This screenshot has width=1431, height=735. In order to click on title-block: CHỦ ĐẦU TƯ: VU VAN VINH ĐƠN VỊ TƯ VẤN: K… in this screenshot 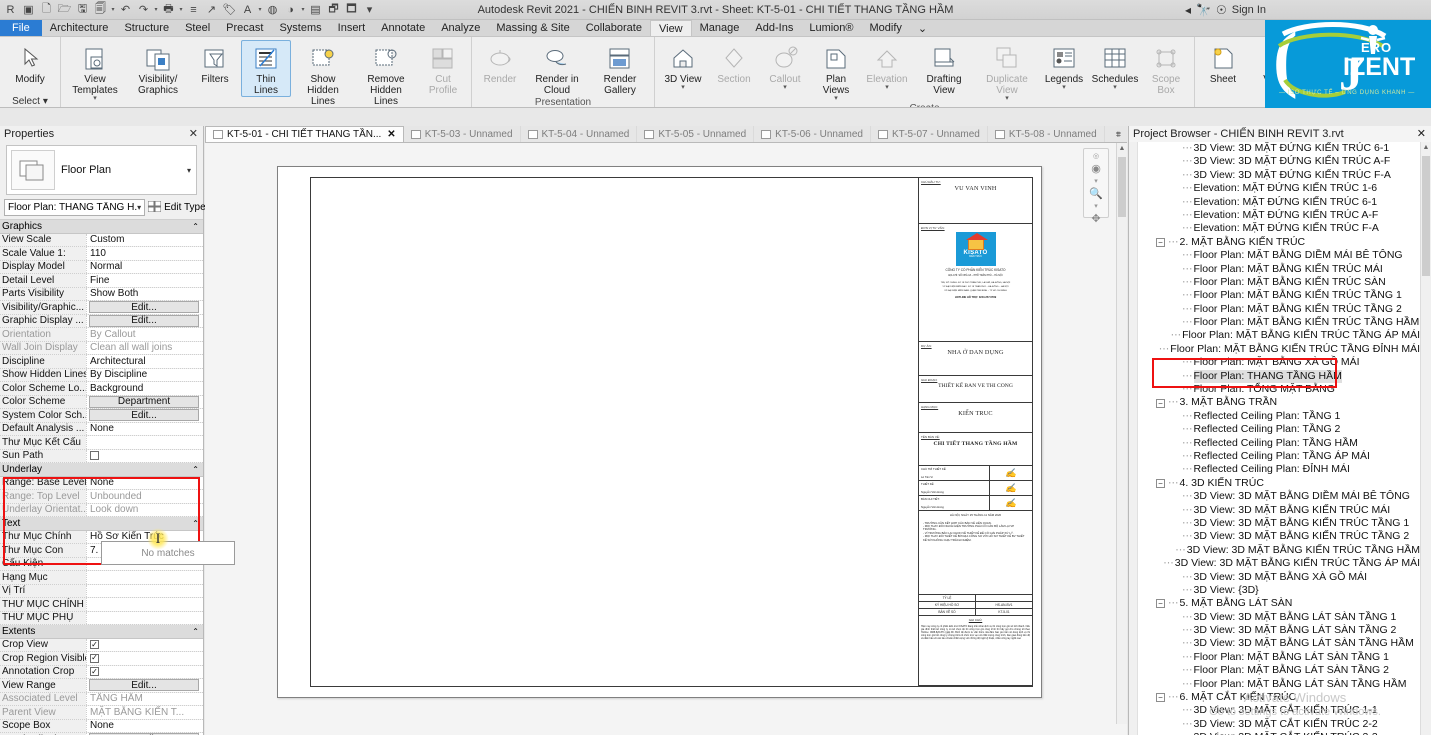, I will do `click(975, 432)`.